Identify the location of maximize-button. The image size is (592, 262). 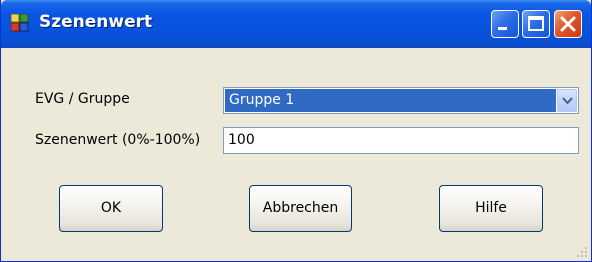
(536, 24).